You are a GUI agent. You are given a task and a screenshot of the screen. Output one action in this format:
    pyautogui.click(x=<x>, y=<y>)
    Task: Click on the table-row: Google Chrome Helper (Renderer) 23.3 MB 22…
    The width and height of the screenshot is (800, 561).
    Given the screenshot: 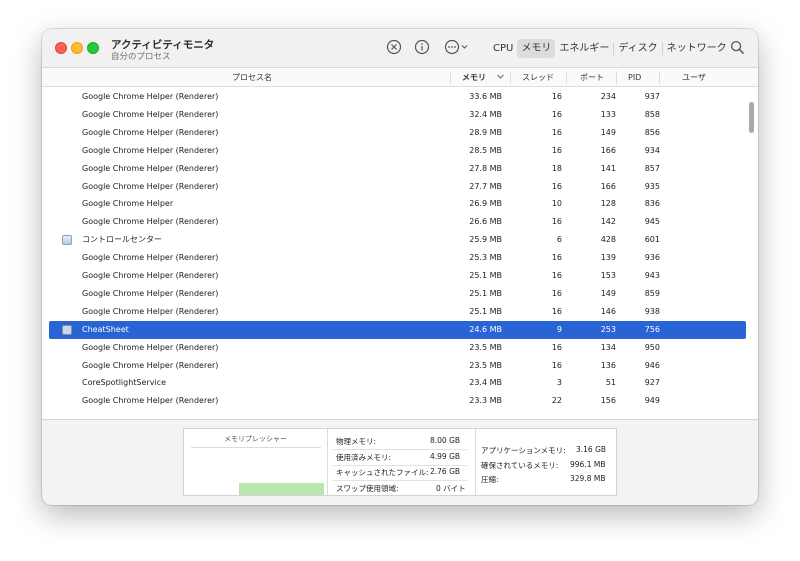 What is the action you would take?
    pyautogui.click(x=397, y=401)
    